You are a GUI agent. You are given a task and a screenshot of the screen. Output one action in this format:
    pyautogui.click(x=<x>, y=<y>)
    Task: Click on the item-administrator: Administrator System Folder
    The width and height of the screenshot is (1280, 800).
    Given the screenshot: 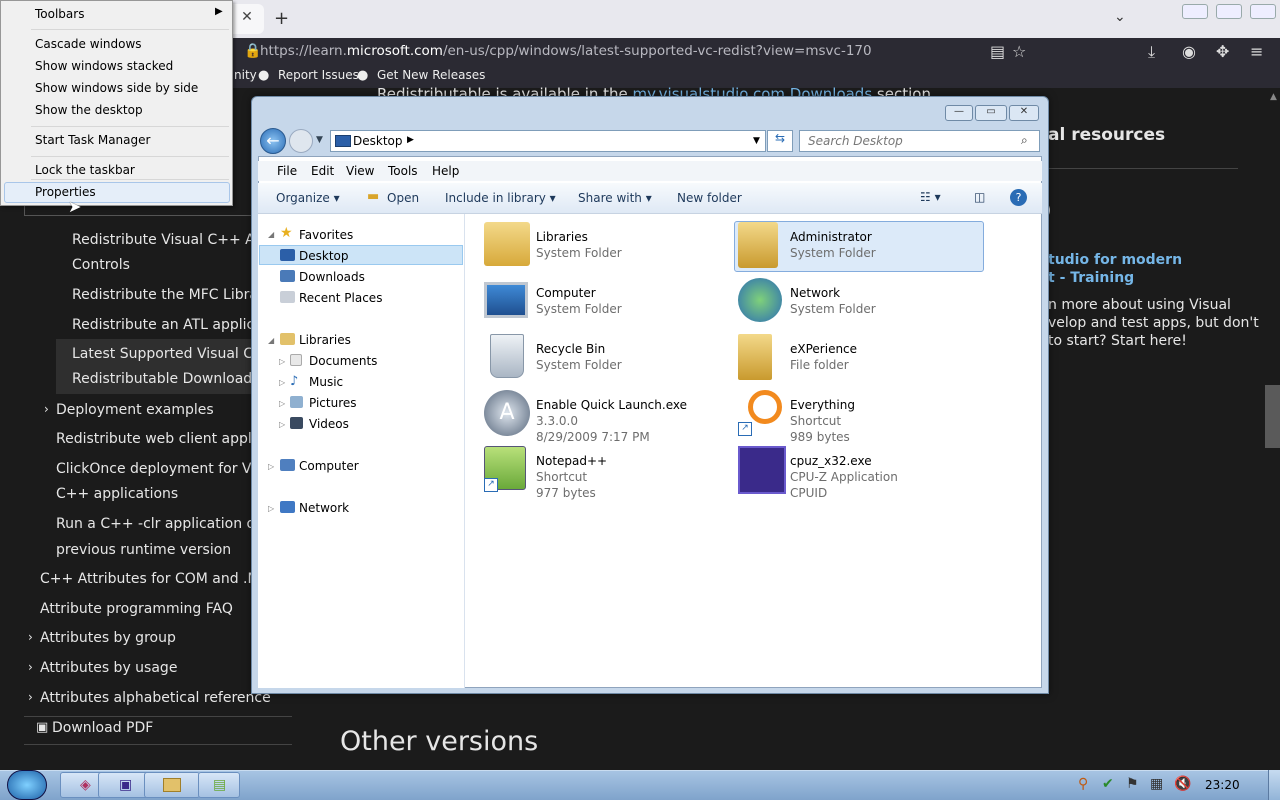 What is the action you would take?
    pyautogui.click(x=858, y=248)
    